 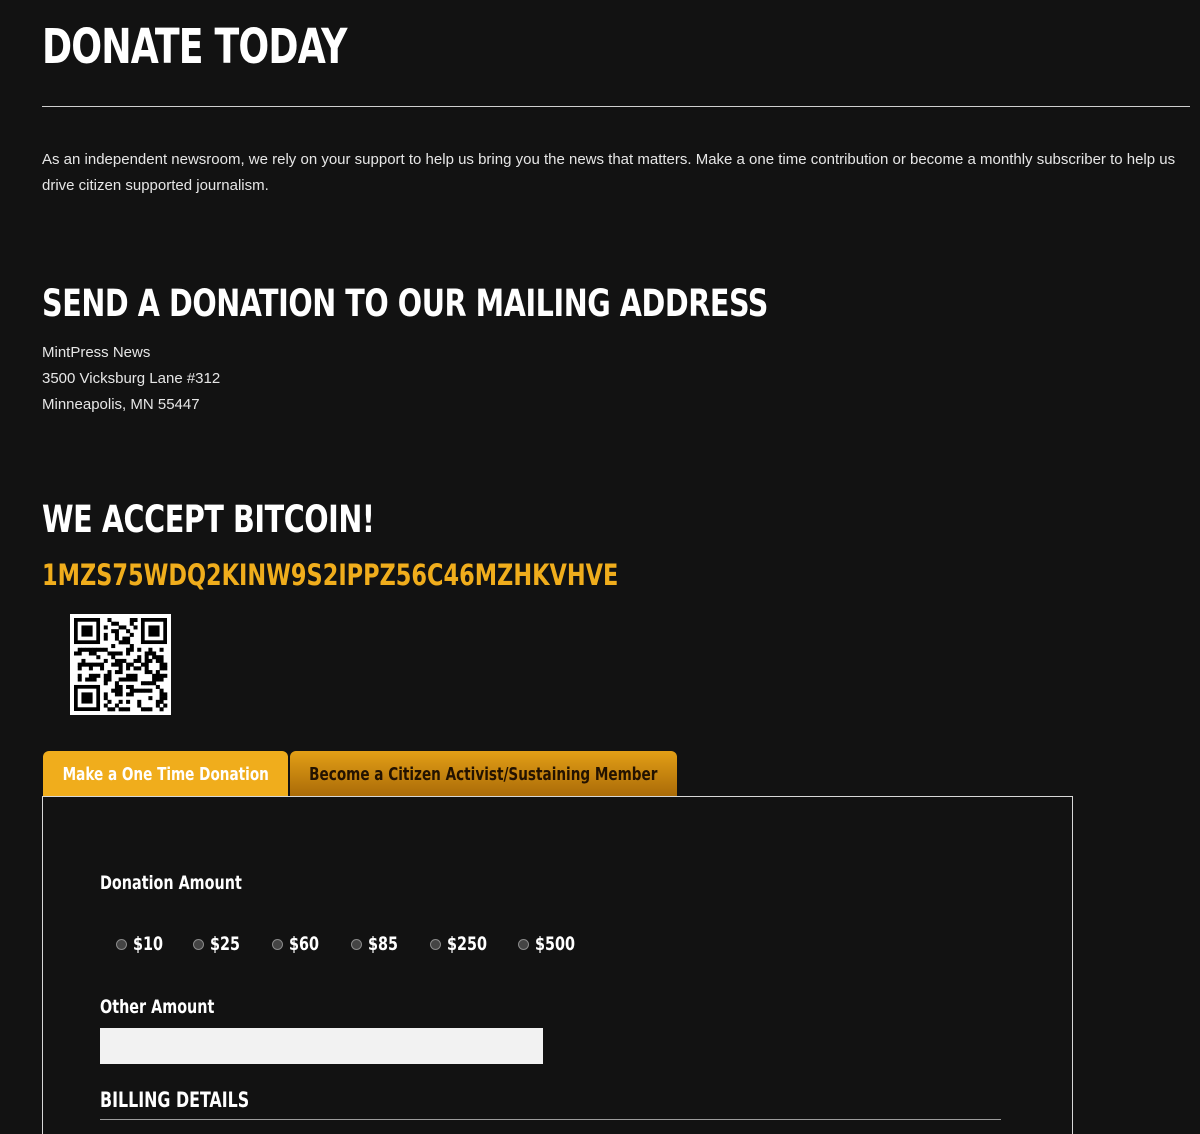 What do you see at coordinates (157, 1007) in the screenshot?
I see `other-amount-label: Other Amount` at bounding box center [157, 1007].